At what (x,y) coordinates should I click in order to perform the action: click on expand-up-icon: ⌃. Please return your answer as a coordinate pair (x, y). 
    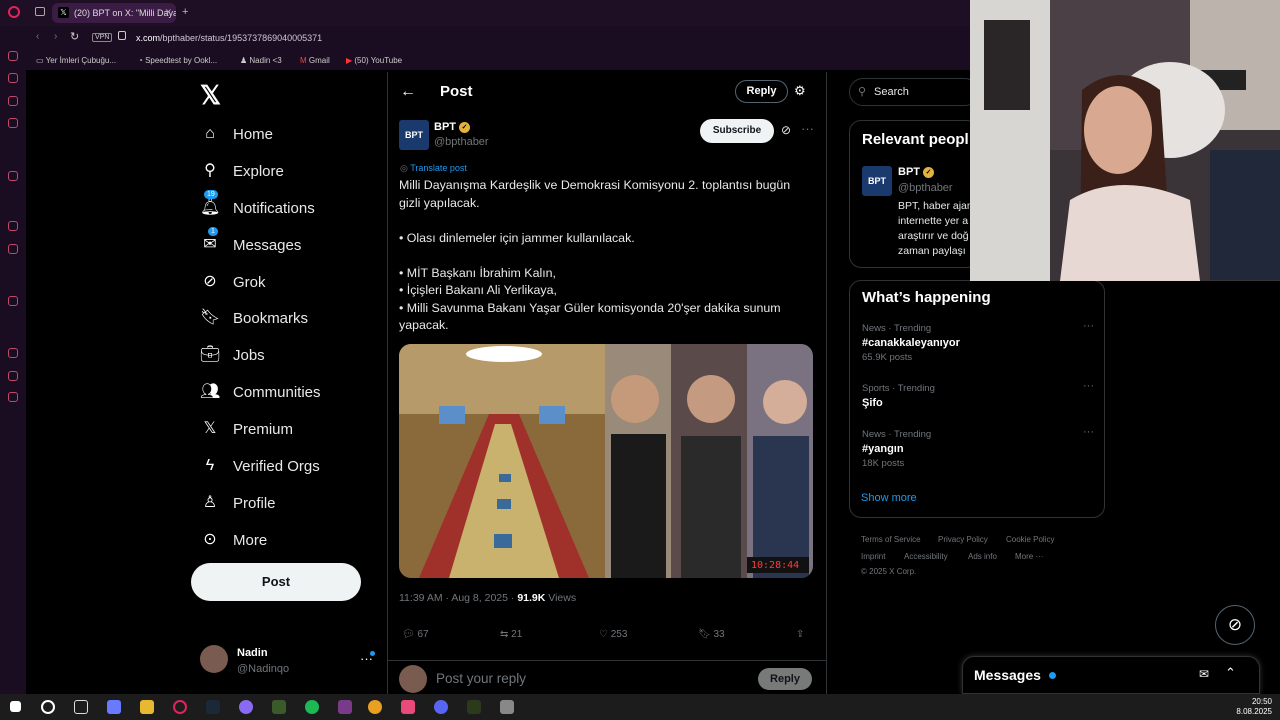
    Looking at the image, I should click on (1230, 673).